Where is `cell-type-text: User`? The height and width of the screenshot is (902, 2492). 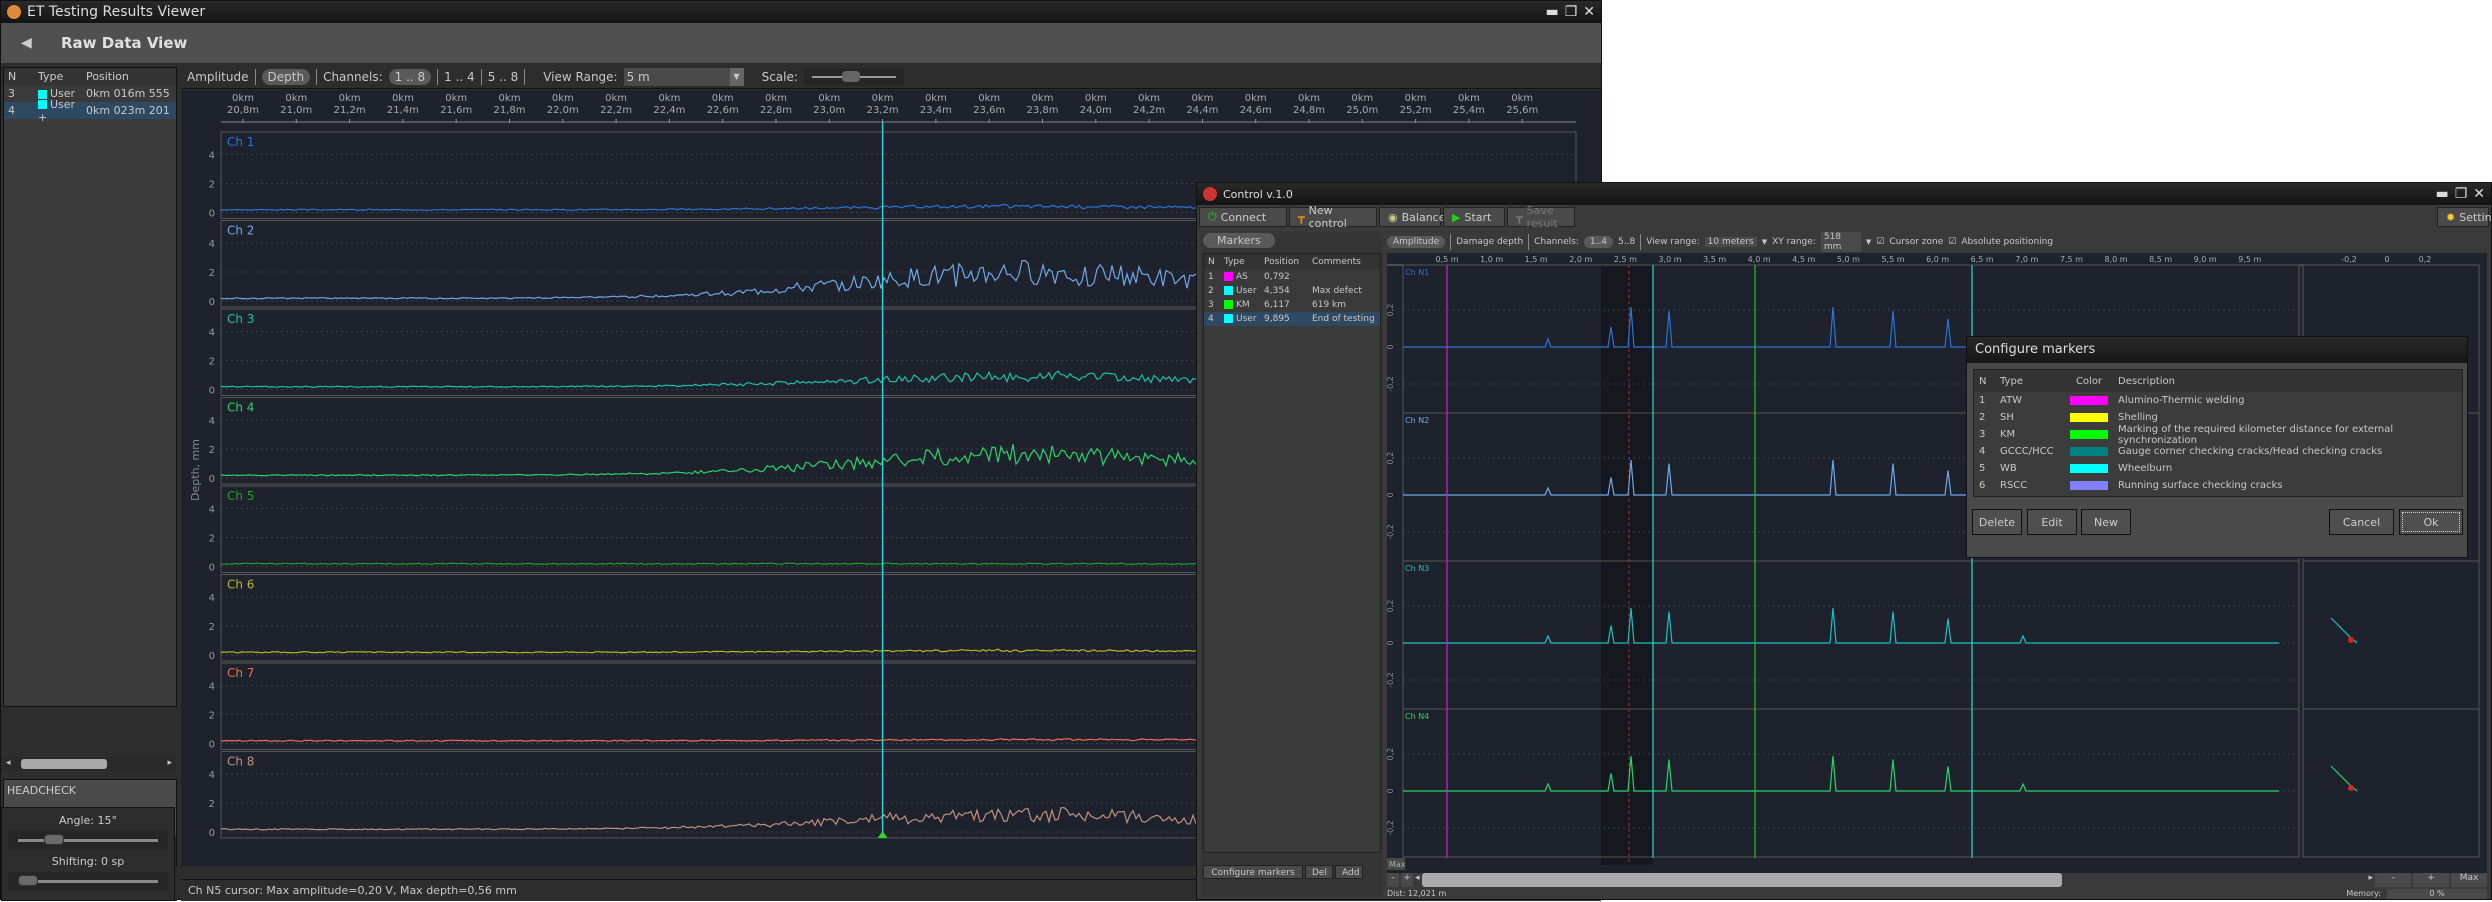
cell-type-text: User is located at coordinates (1246, 291).